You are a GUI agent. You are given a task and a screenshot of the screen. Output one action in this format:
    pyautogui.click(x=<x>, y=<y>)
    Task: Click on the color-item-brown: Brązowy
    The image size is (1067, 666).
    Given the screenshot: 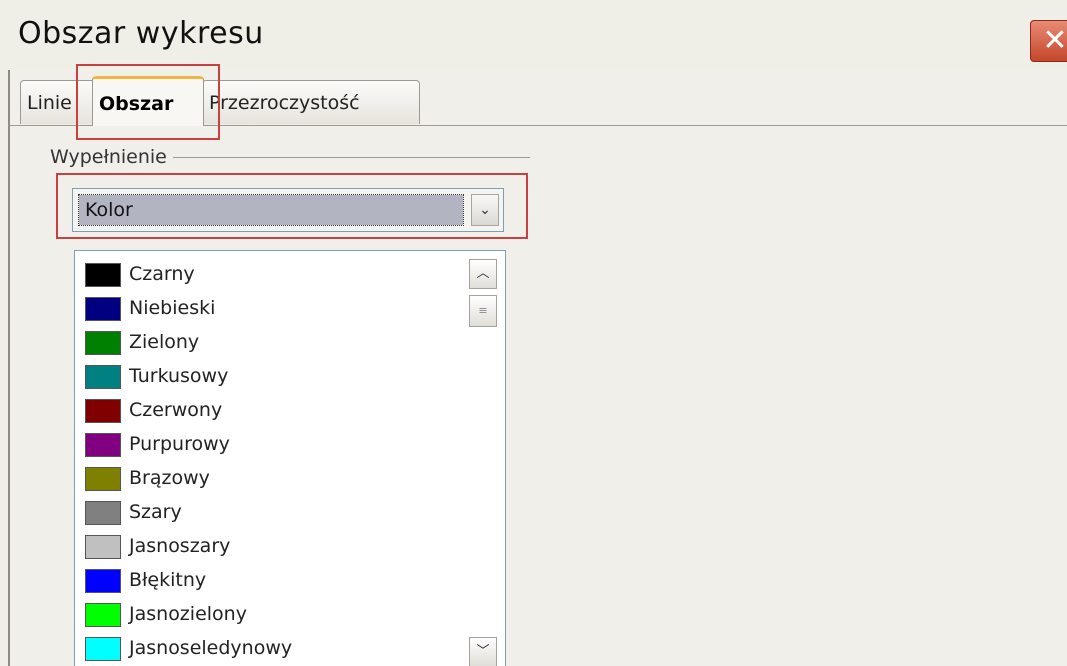 What is the action you would take?
    pyautogui.click(x=271, y=476)
    